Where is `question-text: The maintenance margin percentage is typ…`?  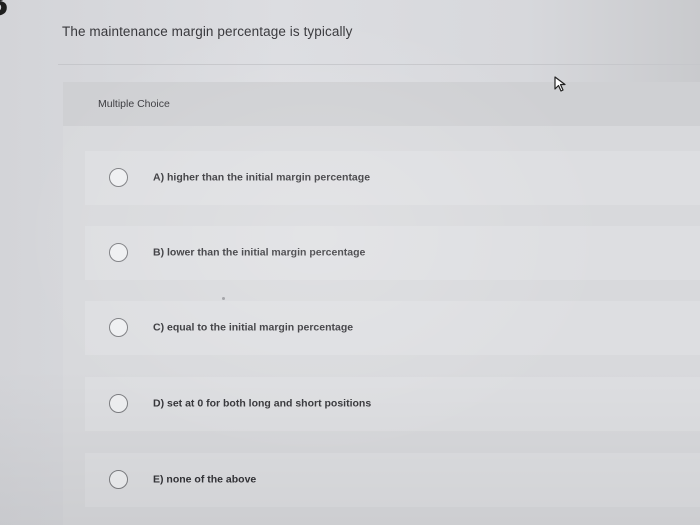
question-text: The maintenance margin percentage is typ… is located at coordinates (207, 31).